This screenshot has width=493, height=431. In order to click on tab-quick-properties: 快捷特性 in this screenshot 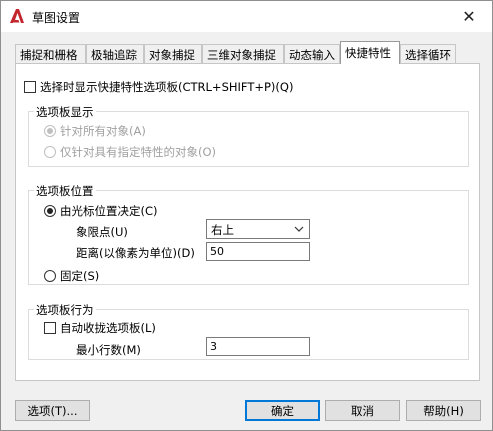, I will do `click(370, 52)`.